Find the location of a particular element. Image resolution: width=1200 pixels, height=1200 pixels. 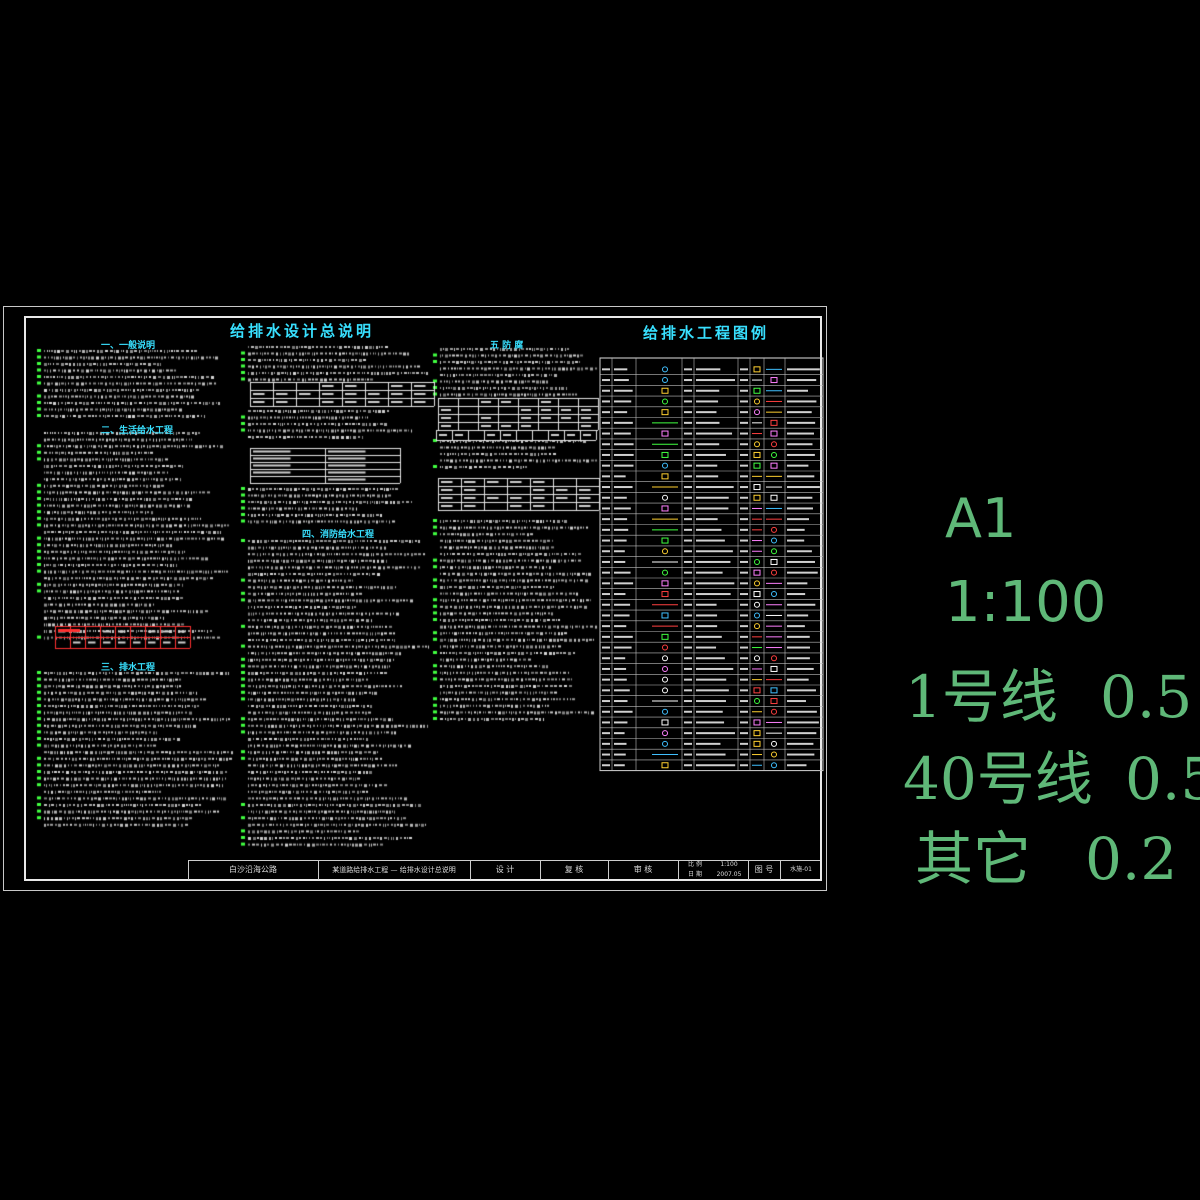

tb-project: 某道路给排水工程 — 给排水设计总说明 is located at coordinates (394, 870).